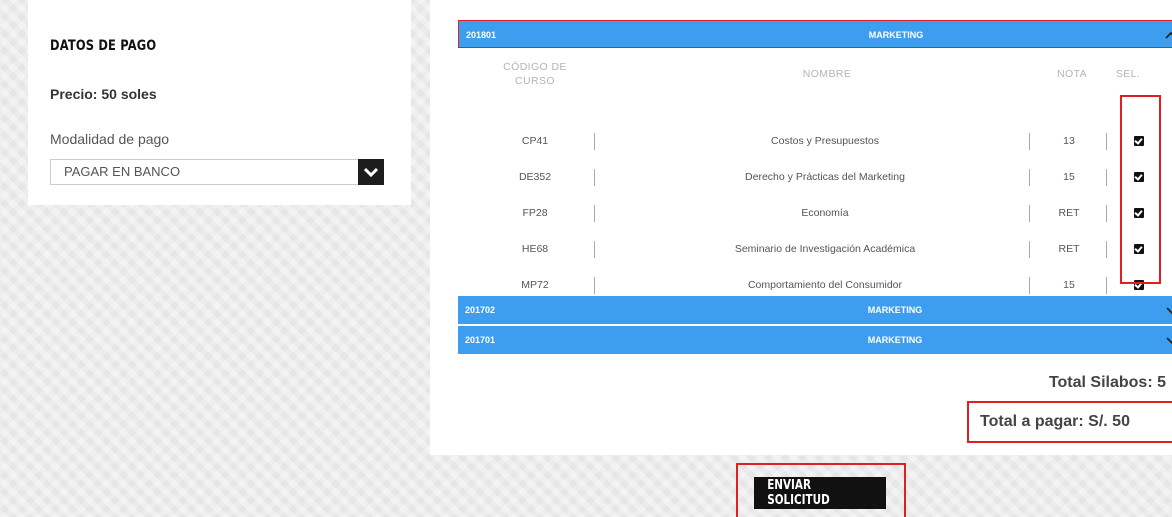  Describe the element at coordinates (1107, 382) in the screenshot. I see `total-silabos: Total Silabos: 5` at that location.